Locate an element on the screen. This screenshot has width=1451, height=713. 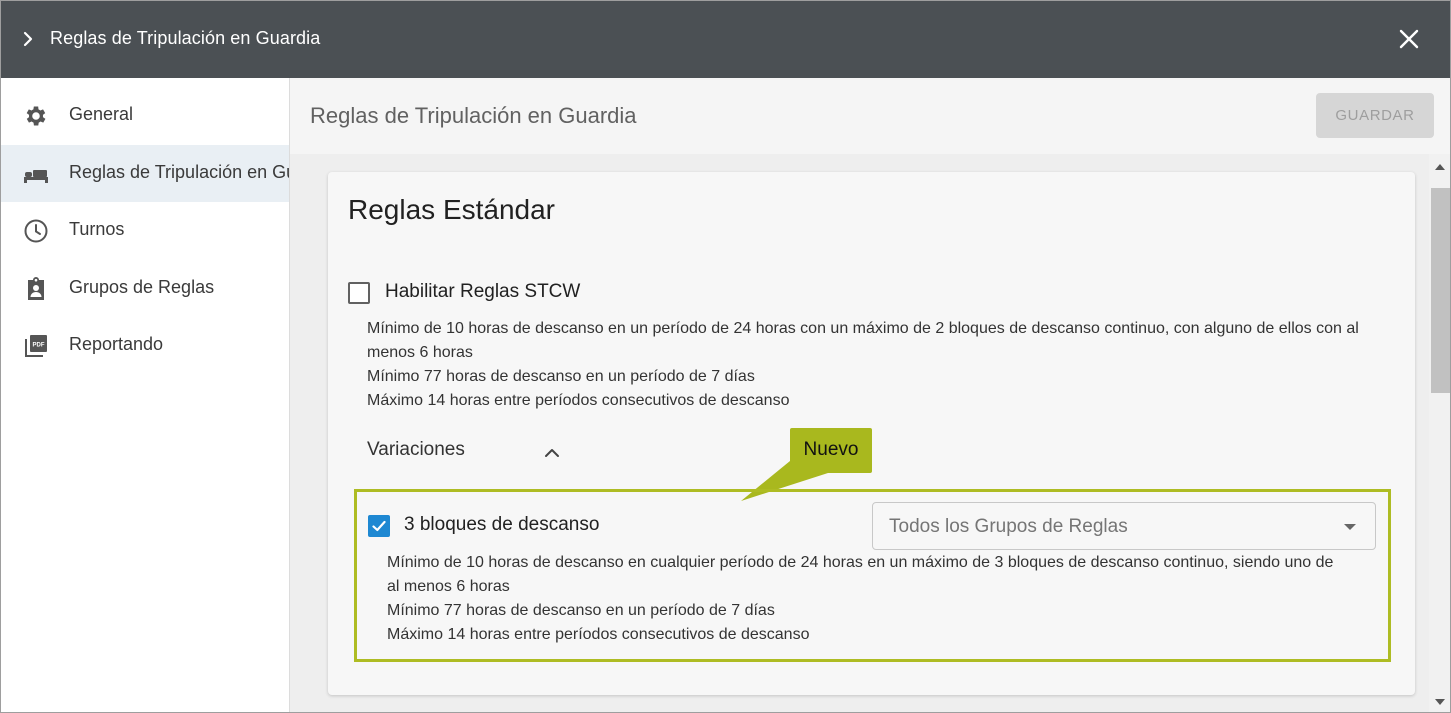
page-title: Reglas de Tripulación en Guardia is located at coordinates (473, 115).